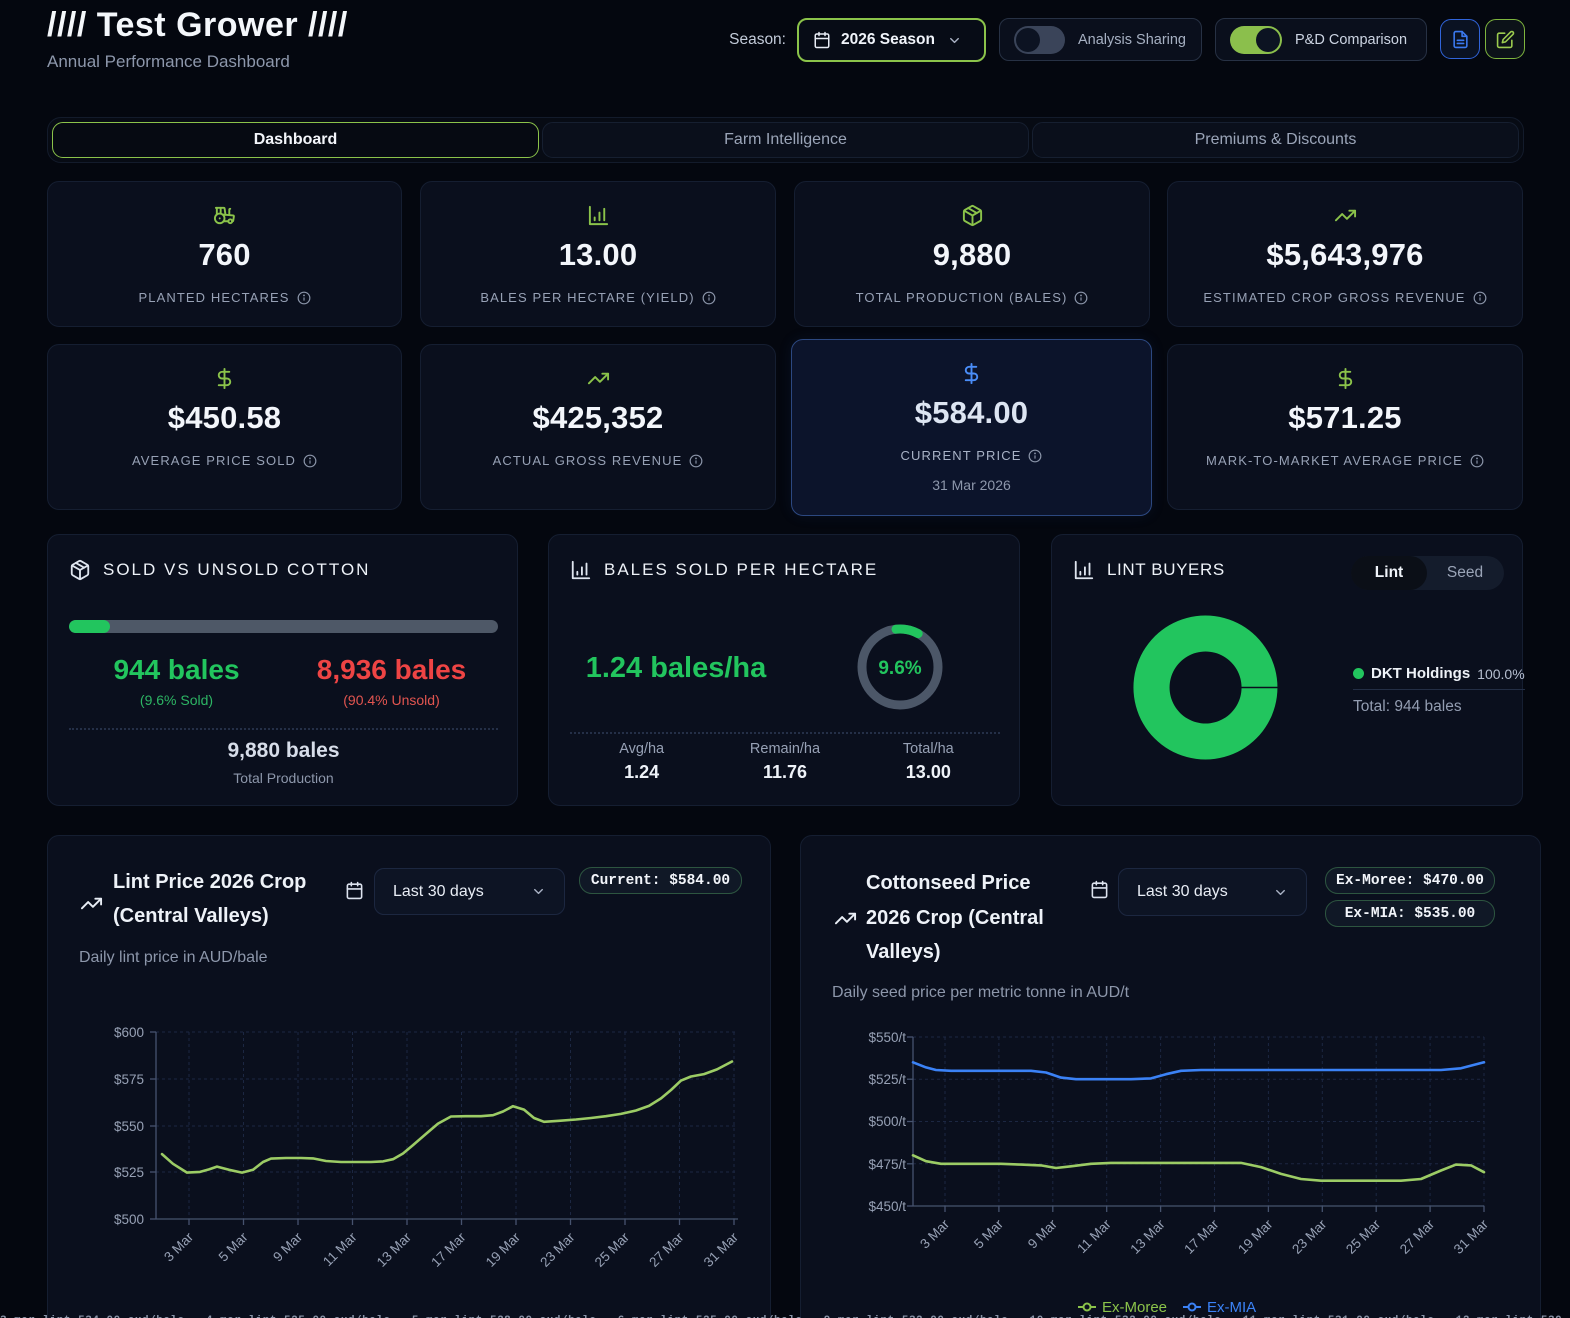 Image resolution: width=1570 pixels, height=1318 pixels. Describe the element at coordinates (899, 668) in the screenshot. I see `svg-text: 9.6%` at that location.